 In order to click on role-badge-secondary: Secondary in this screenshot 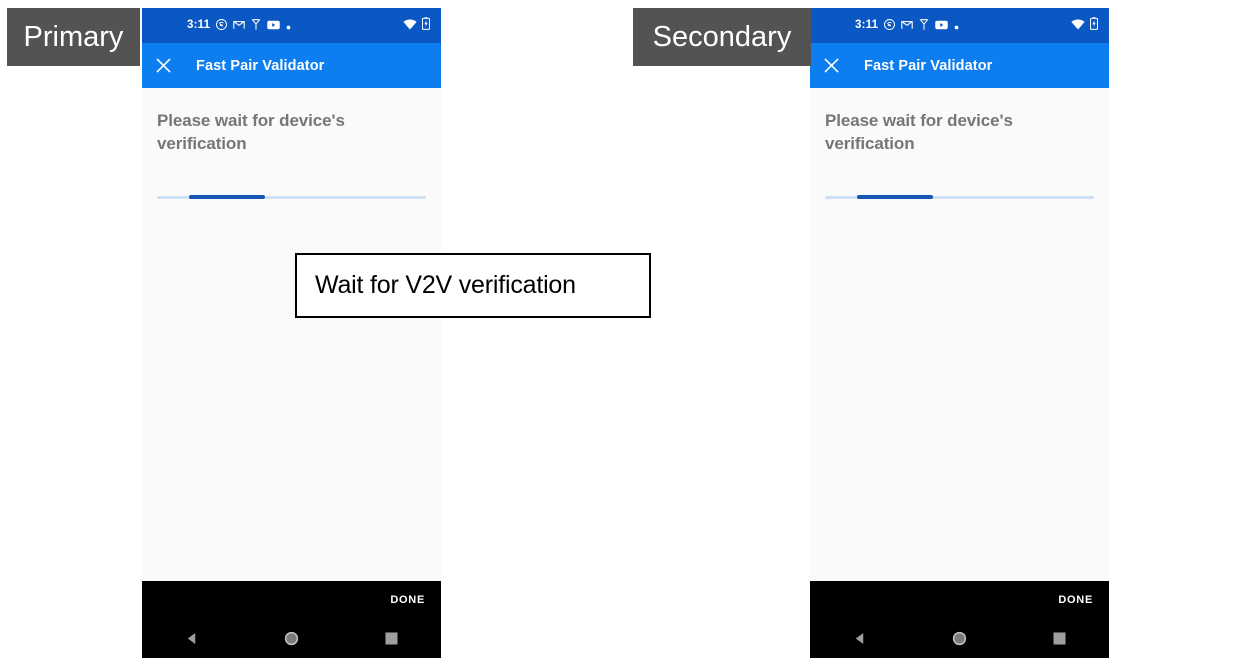, I will do `click(722, 37)`.